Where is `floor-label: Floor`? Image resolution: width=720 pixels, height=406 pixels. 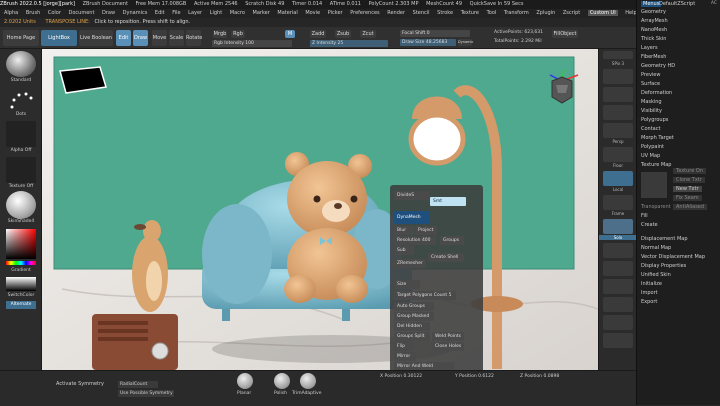
floor-label: Floor is located at coordinates (618, 165).